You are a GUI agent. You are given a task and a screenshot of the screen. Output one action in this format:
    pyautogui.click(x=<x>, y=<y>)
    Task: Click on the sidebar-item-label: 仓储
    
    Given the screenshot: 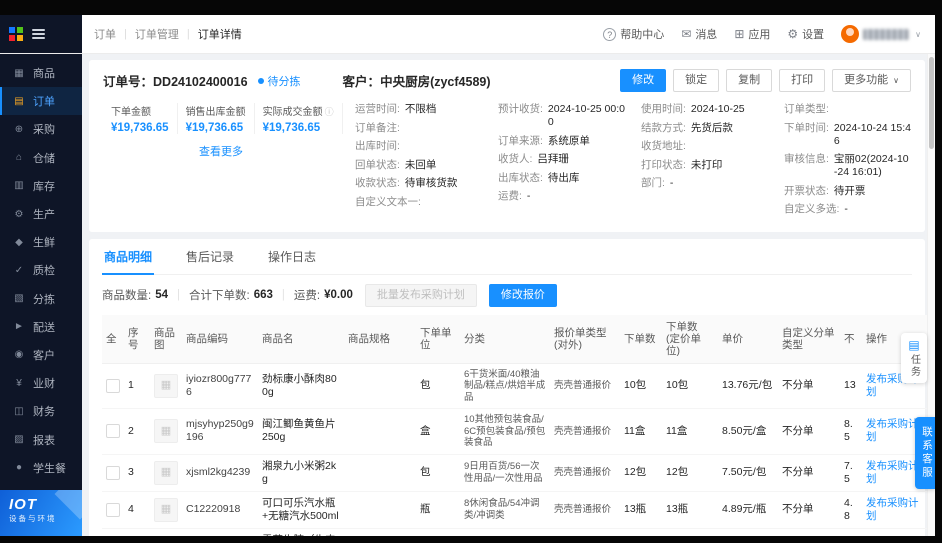 What is the action you would take?
    pyautogui.click(x=44, y=158)
    